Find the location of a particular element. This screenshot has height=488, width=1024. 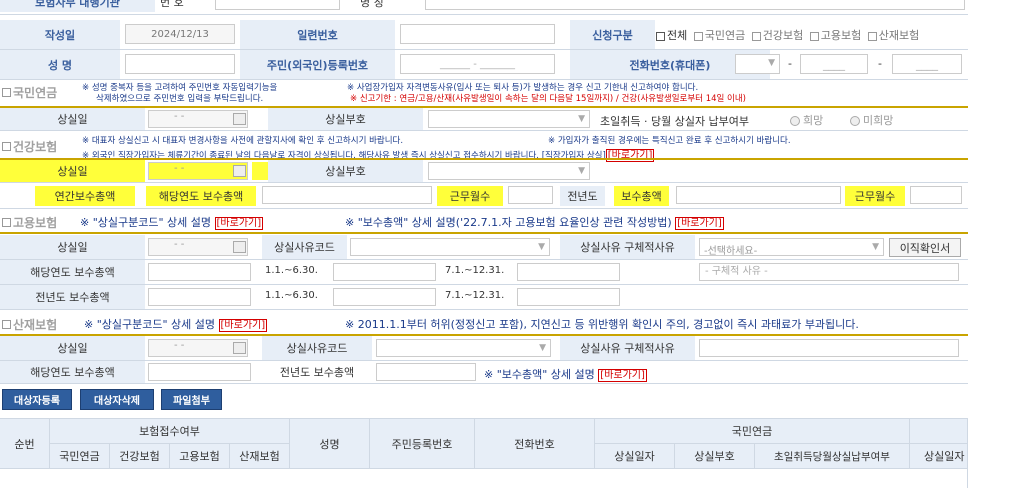

emp-period-1: 1.1.~6.30. is located at coordinates (291, 270).